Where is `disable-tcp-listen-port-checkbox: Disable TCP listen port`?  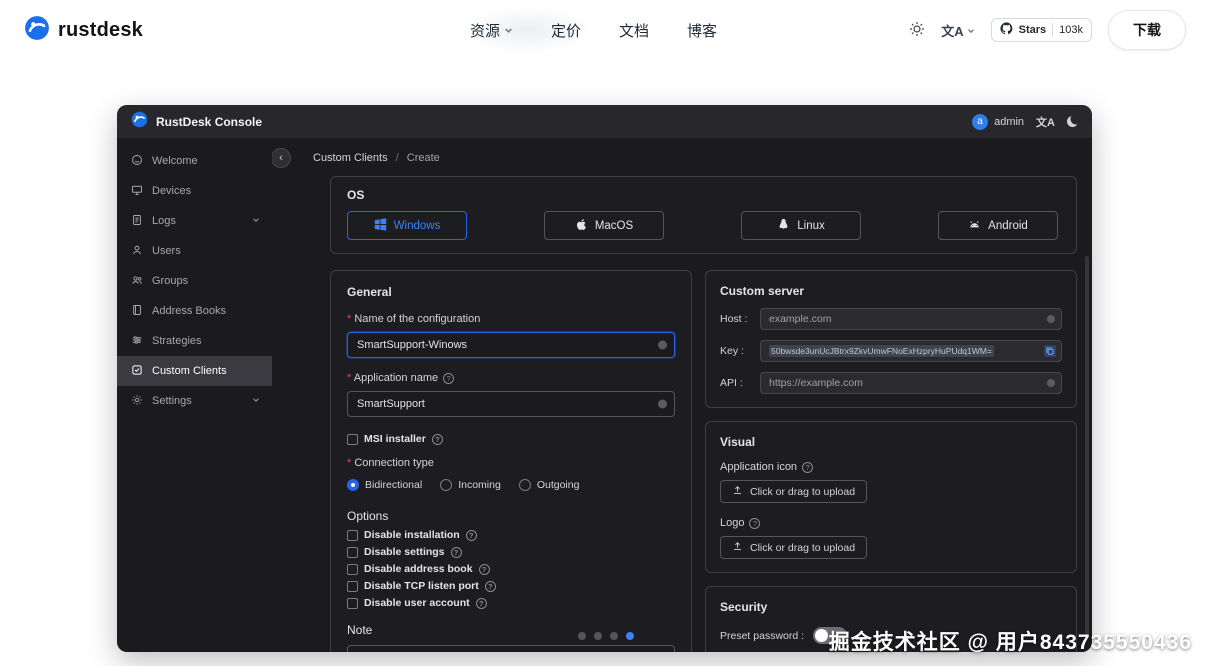 disable-tcp-listen-port-checkbox: Disable TCP listen port is located at coordinates (511, 586).